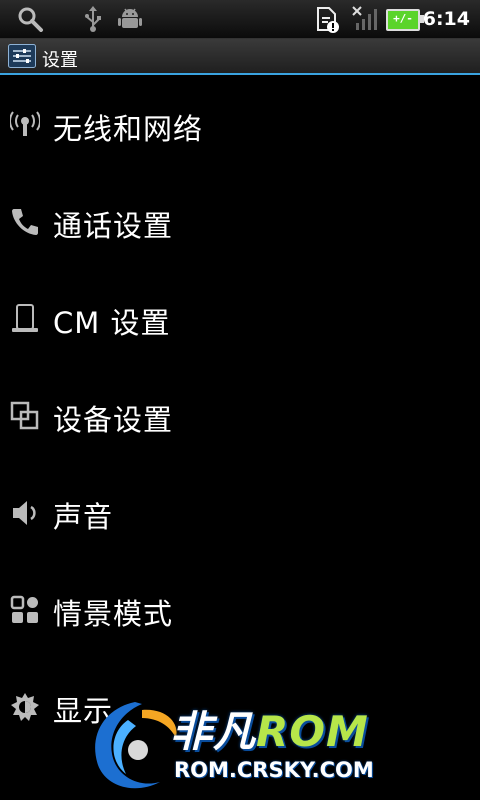  I want to click on no-signal-icon, so click(364, 18).